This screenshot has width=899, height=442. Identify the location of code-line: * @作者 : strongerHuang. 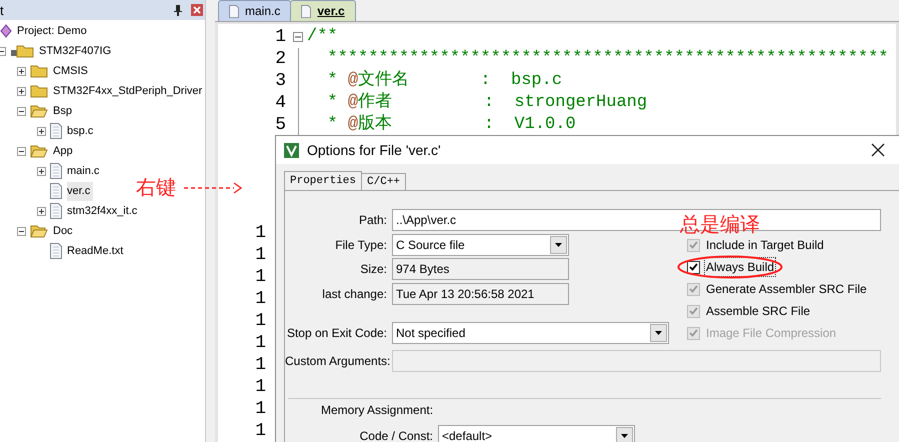
(487, 103).